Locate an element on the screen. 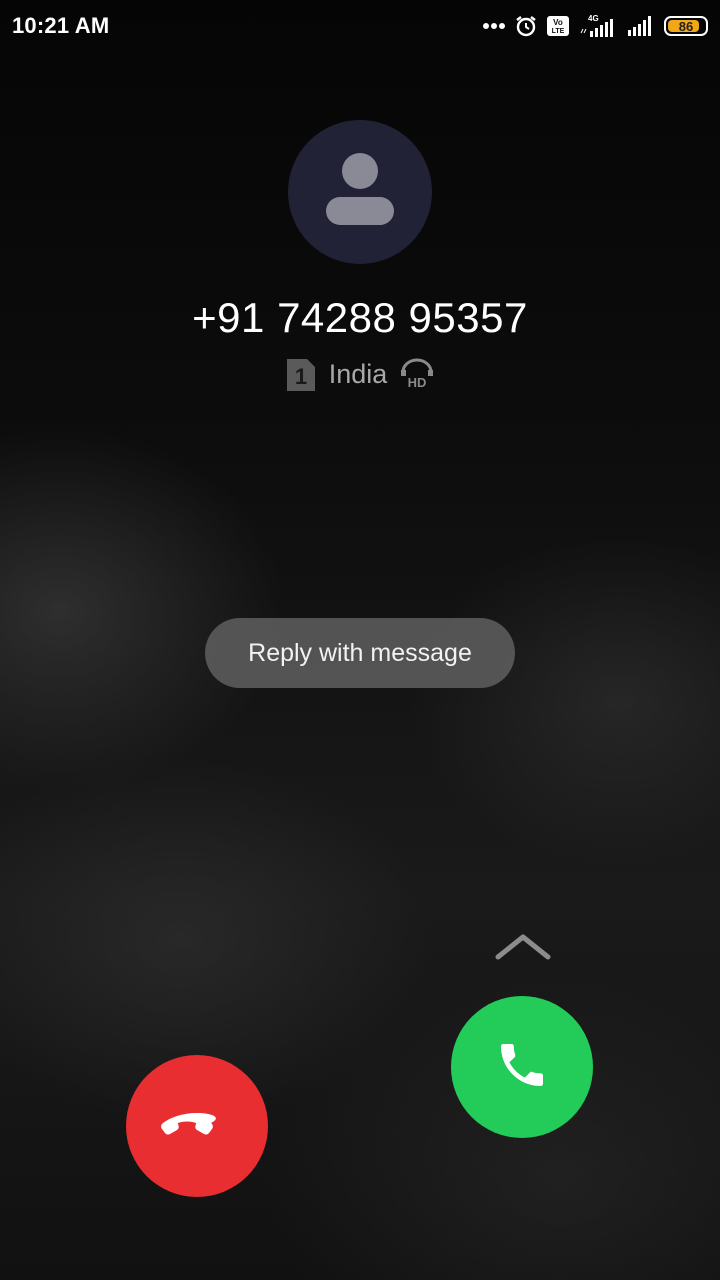  alarm-icon is located at coordinates (526, 26).